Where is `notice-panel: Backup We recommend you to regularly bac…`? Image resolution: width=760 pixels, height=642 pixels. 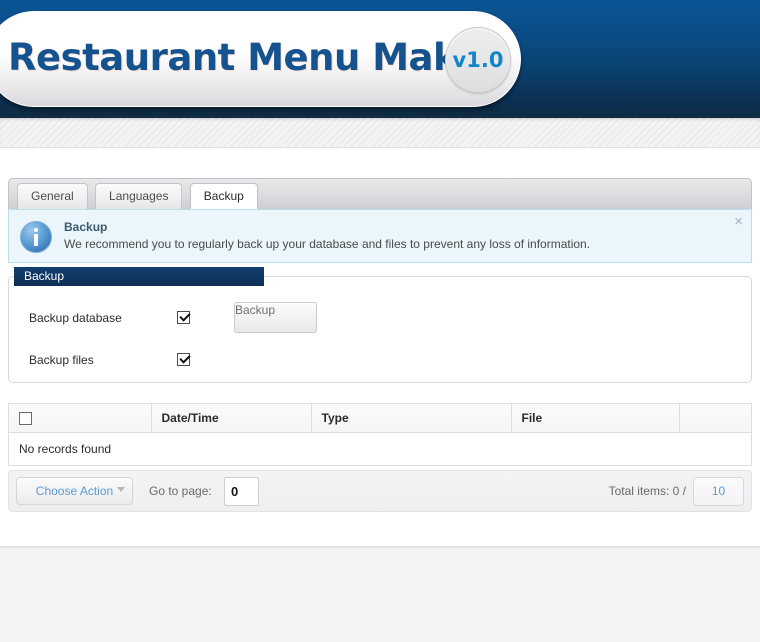
notice-panel: Backup We recommend you to regularly bac… is located at coordinates (380, 236).